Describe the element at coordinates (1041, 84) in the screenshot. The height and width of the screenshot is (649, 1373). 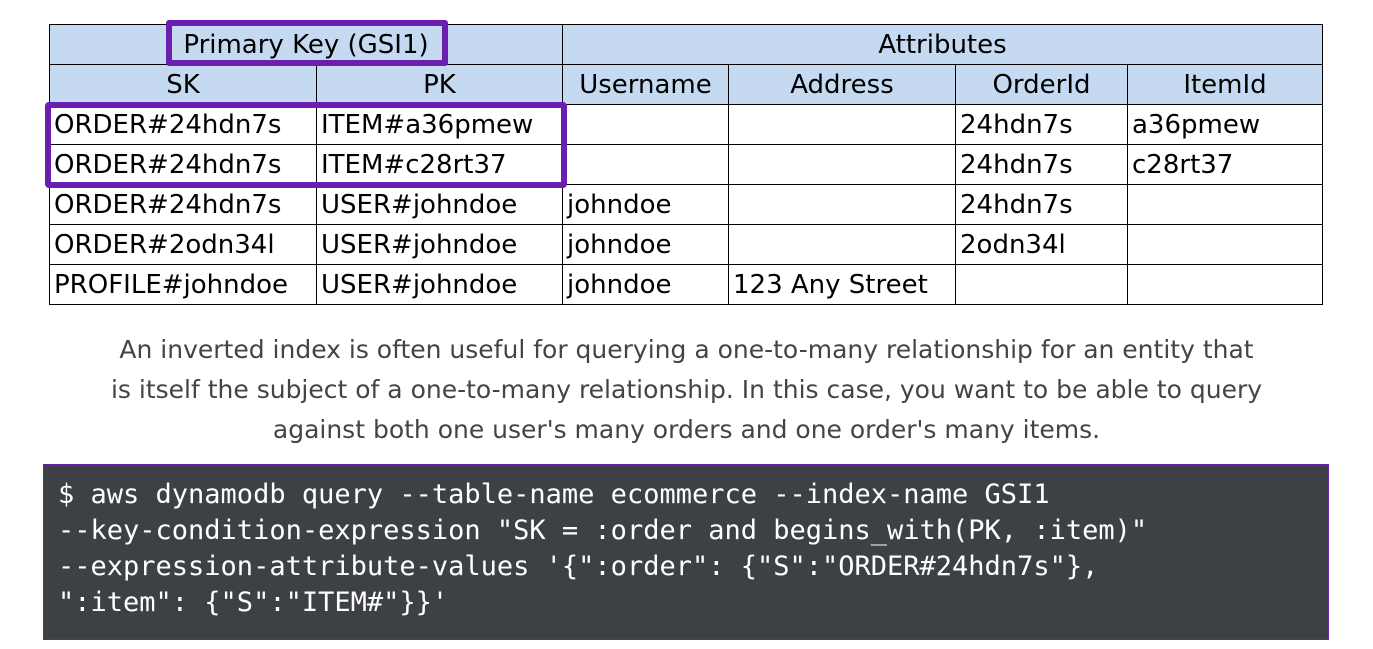
I see `column-header: OrderId` at that location.